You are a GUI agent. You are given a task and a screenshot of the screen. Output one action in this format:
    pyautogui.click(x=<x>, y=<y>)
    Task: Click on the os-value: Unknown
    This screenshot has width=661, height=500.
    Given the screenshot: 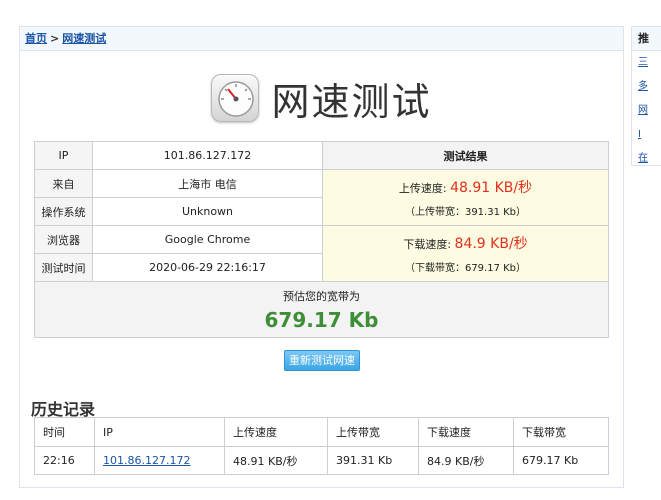 What is the action you would take?
    pyautogui.click(x=207, y=211)
    